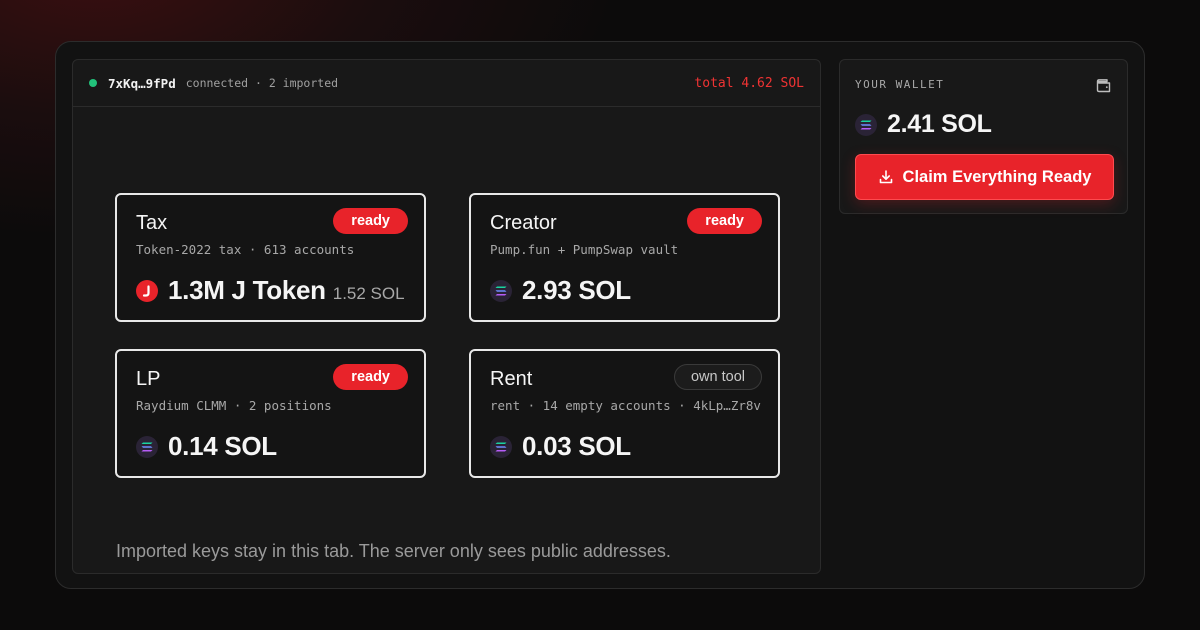 Image resolution: width=1200 pixels, height=630 pixels. I want to click on j-token-icon, so click(147, 290).